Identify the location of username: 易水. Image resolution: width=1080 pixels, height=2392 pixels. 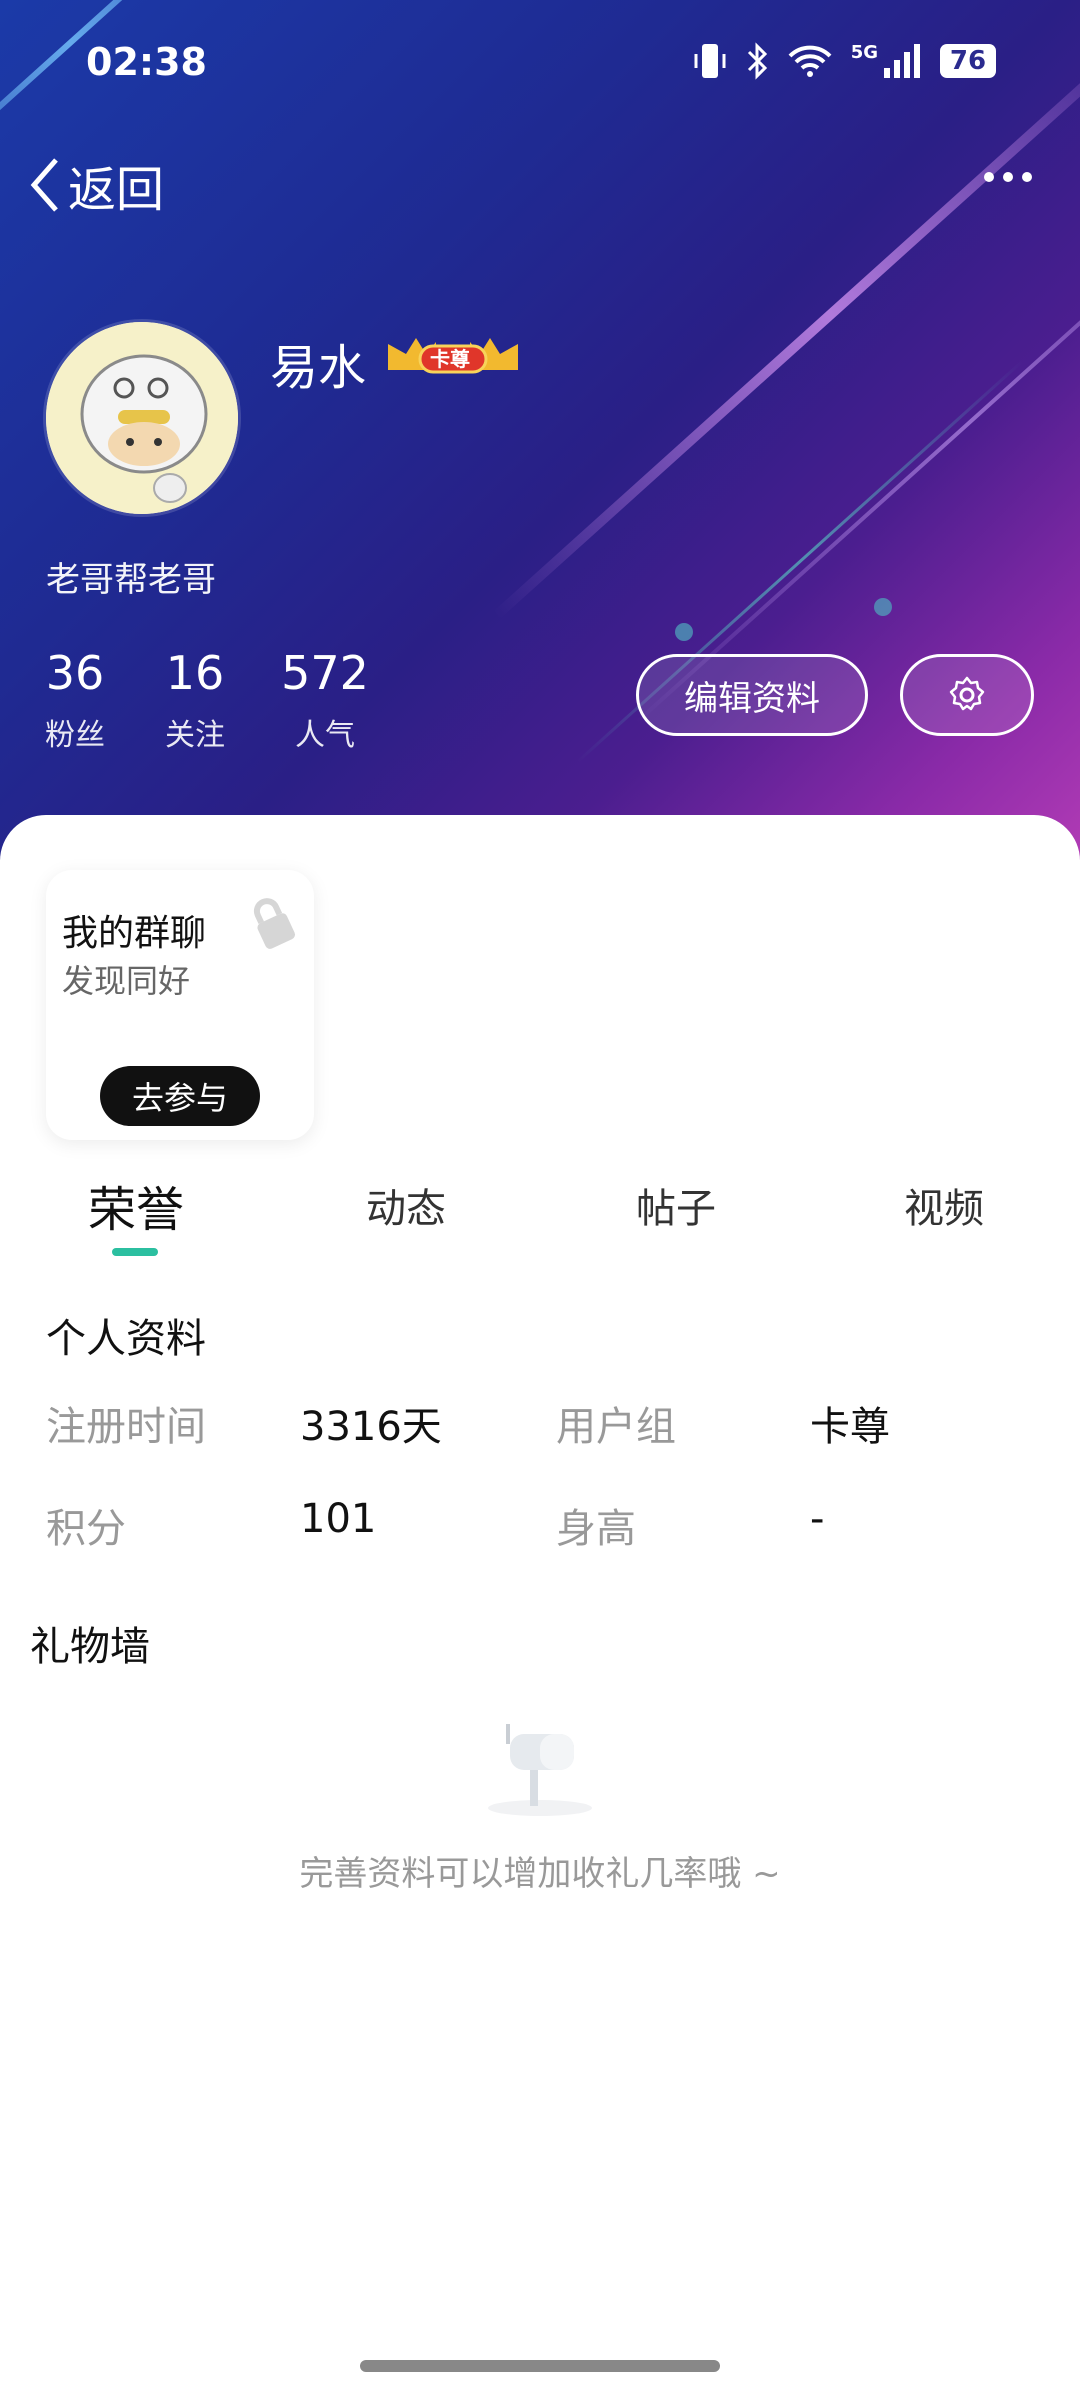
(318, 368).